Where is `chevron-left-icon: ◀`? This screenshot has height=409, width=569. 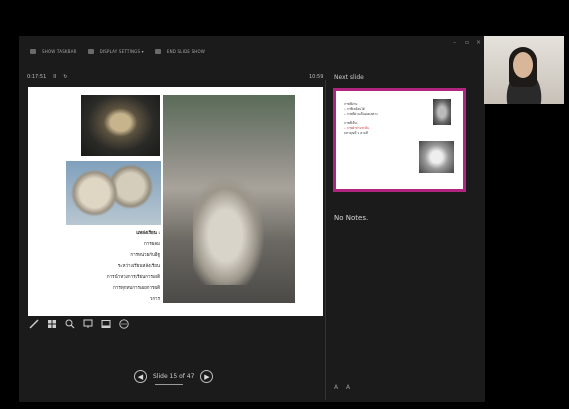 chevron-left-icon: ◀ is located at coordinates (140, 376).